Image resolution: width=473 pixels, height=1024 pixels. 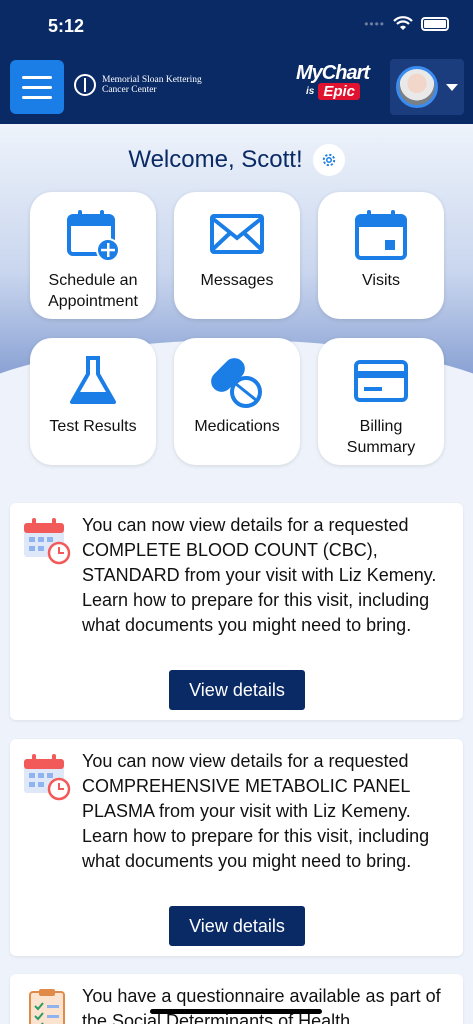 What do you see at coordinates (66, 26) in the screenshot?
I see `status-time: 5:12` at bounding box center [66, 26].